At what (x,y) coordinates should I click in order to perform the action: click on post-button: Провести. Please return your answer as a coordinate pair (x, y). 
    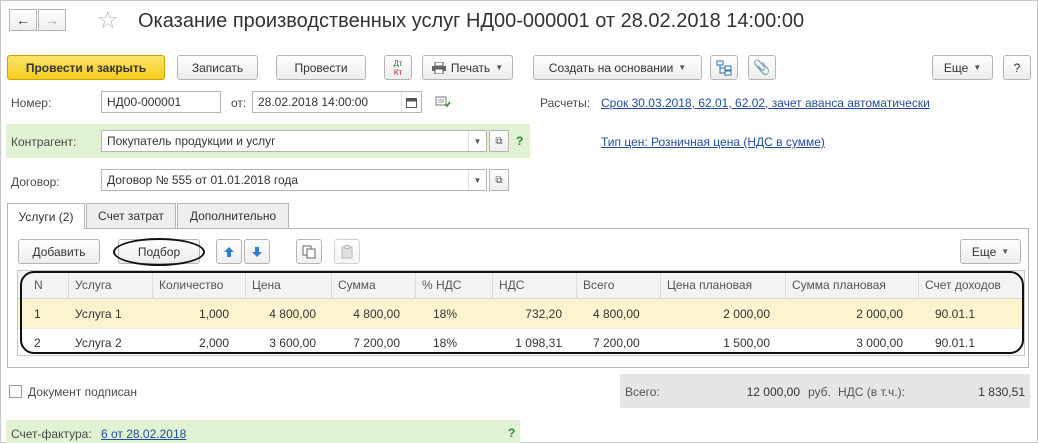
    Looking at the image, I should click on (321, 67).